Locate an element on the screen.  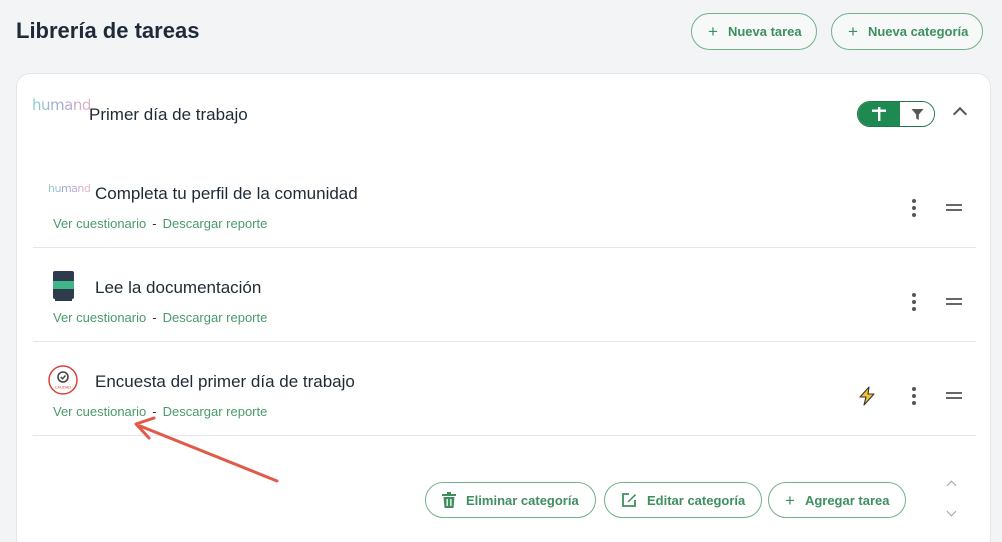
task-title: Encuesta del primer día de trabajo is located at coordinates (225, 381).